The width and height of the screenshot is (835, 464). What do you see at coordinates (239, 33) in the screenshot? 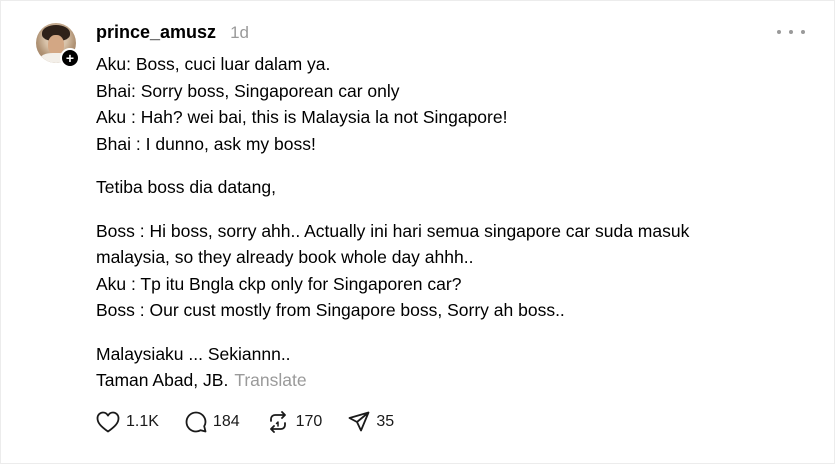
I see `post-time: 1d` at bounding box center [239, 33].